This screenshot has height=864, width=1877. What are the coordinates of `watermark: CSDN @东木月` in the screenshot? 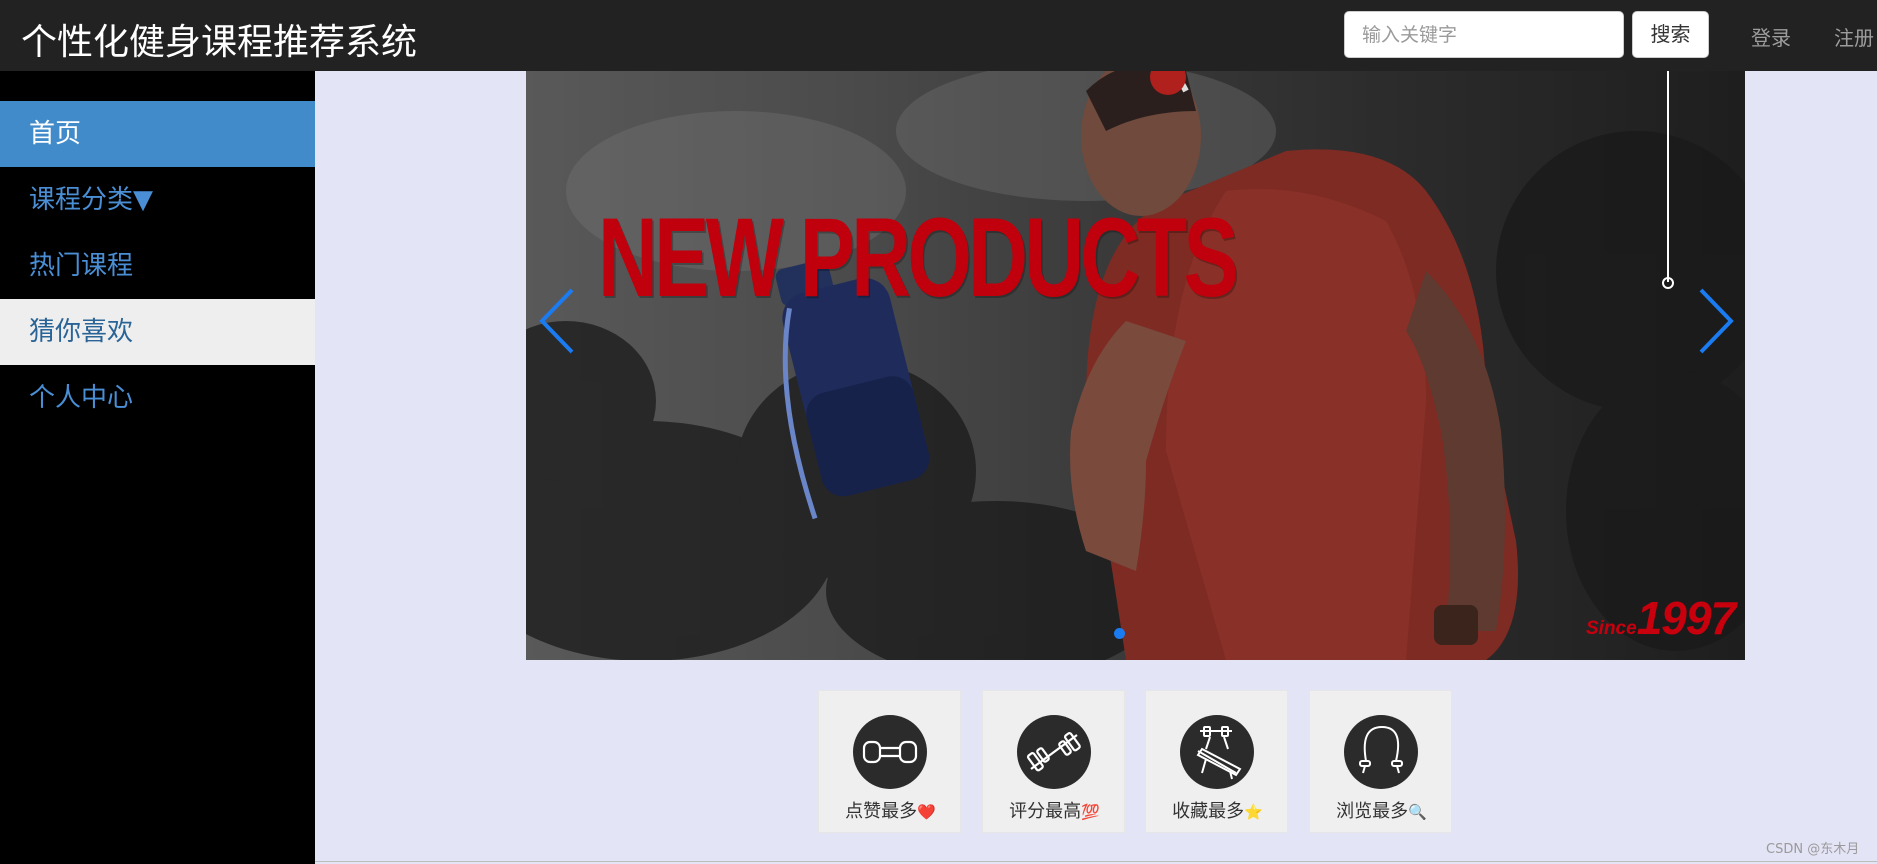 It's located at (1813, 849).